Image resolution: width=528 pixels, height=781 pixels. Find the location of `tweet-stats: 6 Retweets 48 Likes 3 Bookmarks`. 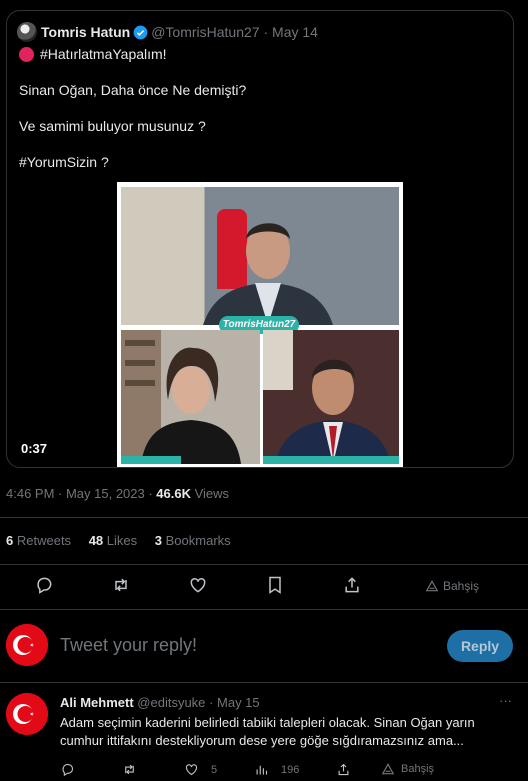

tweet-stats: 6 Retweets 48 Likes 3 Bookmarks is located at coordinates (125, 540).